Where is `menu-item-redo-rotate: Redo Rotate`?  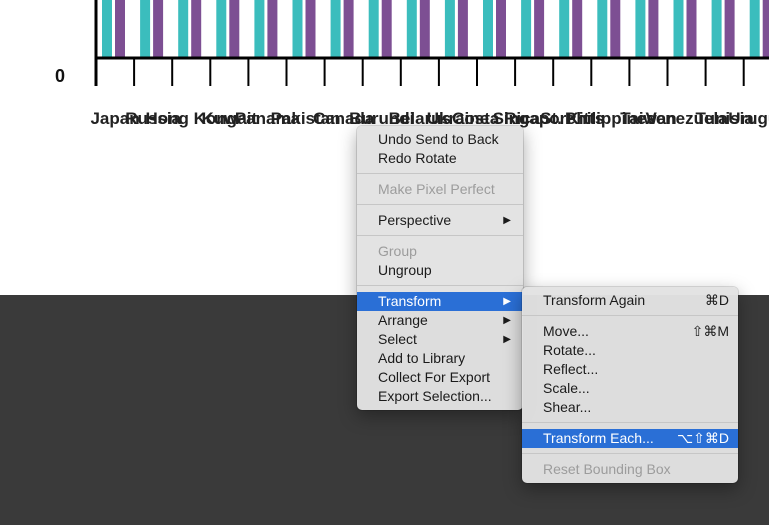
menu-item-redo-rotate: Redo Rotate is located at coordinates (440, 158).